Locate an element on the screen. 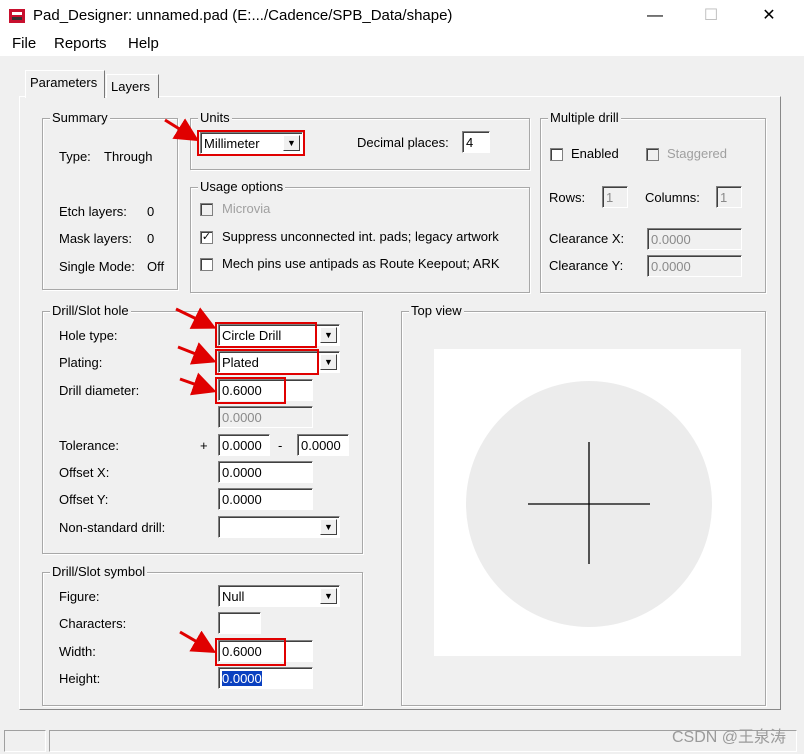  height-value: 0.0000 is located at coordinates (242, 678).